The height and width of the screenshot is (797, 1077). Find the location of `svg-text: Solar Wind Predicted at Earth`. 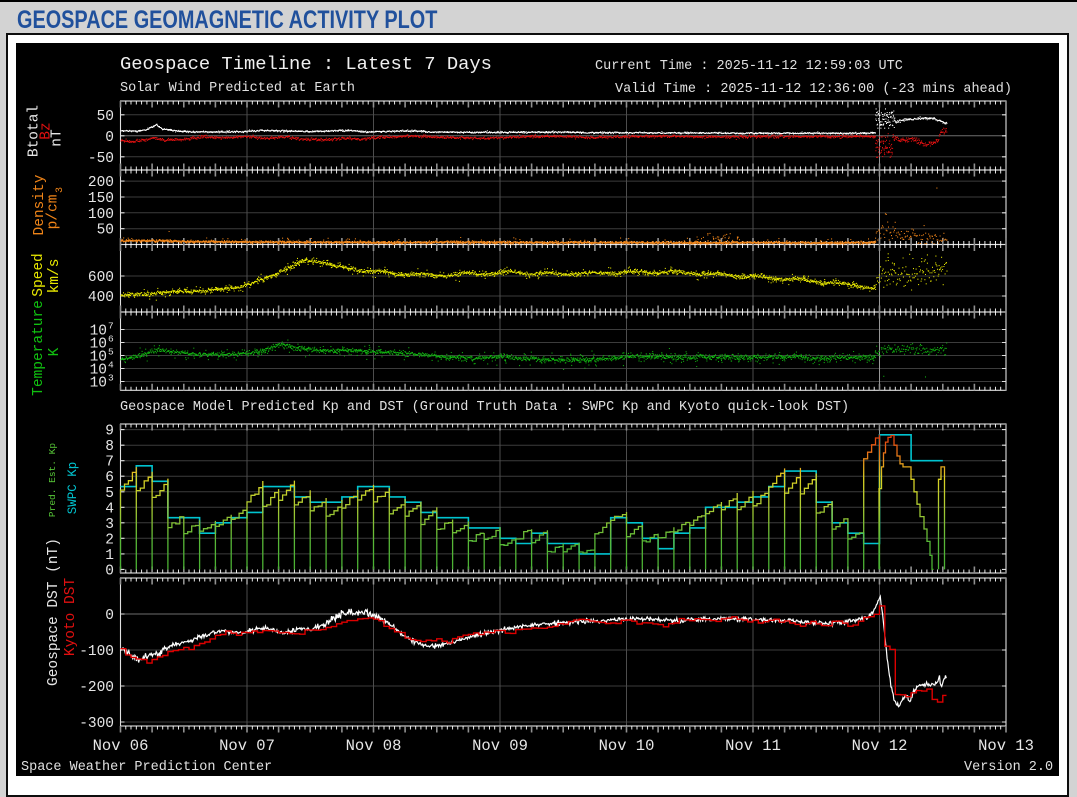

svg-text: Solar Wind Predicted at Earth is located at coordinates (237, 88).